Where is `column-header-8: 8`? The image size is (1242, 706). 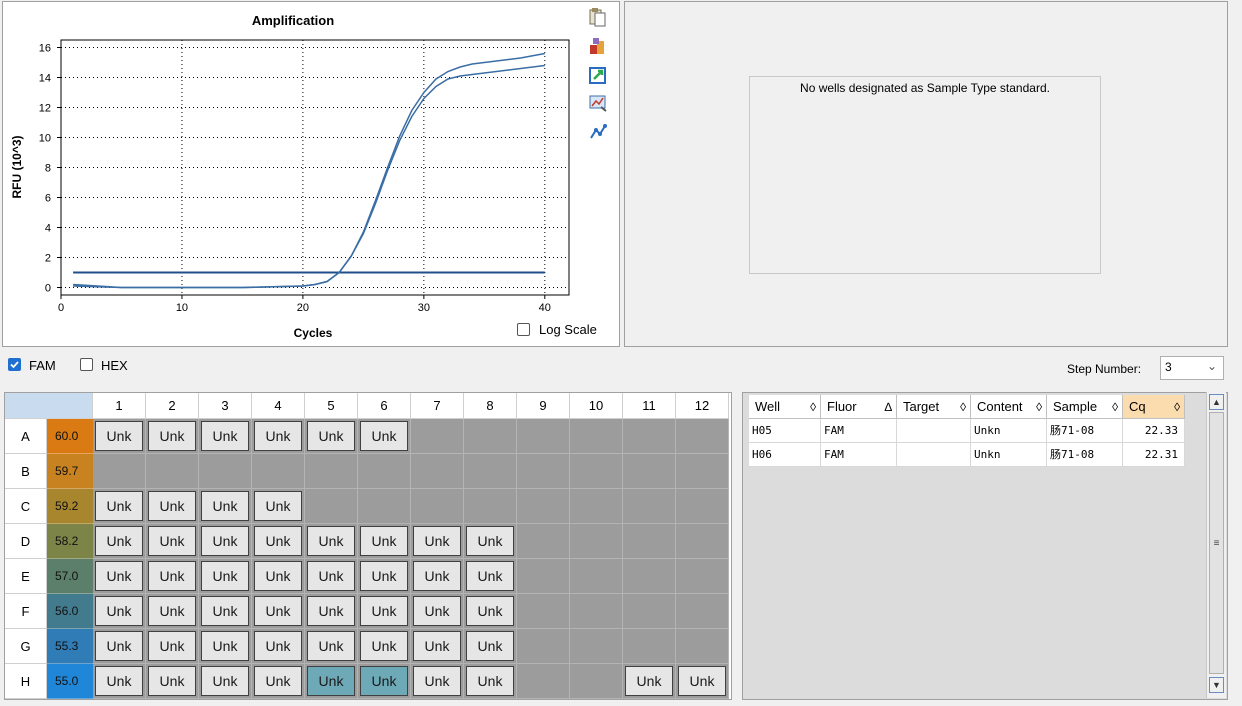 column-header-8: 8 is located at coordinates (490, 406).